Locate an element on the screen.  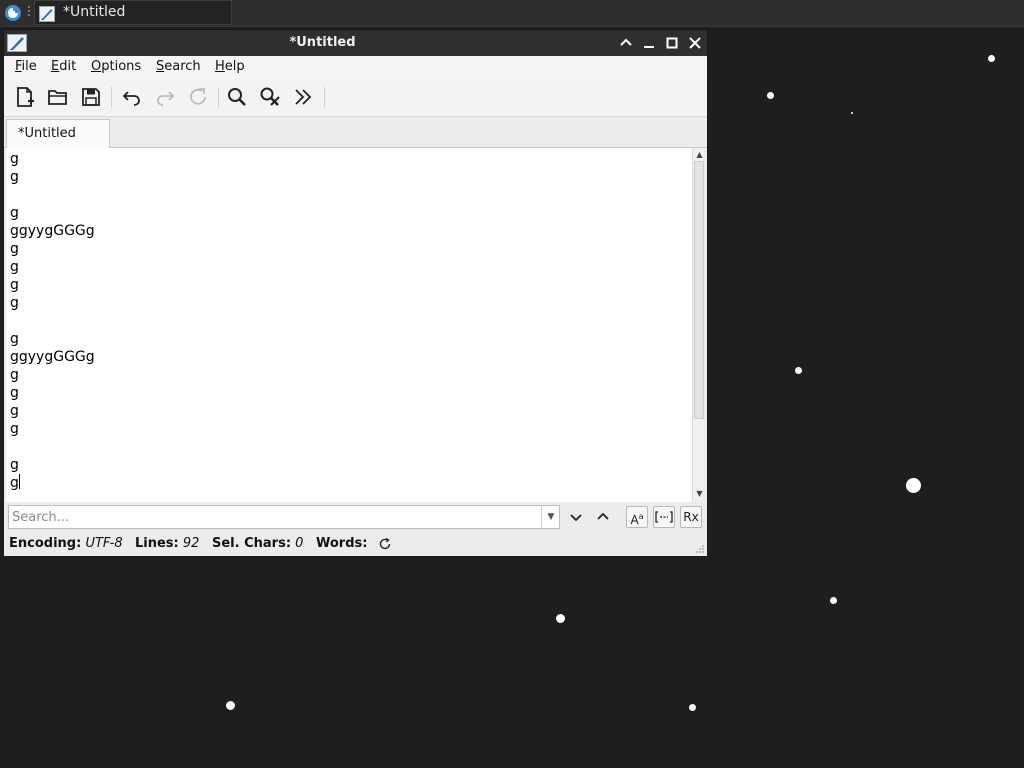
undo-icon is located at coordinates (131, 98).